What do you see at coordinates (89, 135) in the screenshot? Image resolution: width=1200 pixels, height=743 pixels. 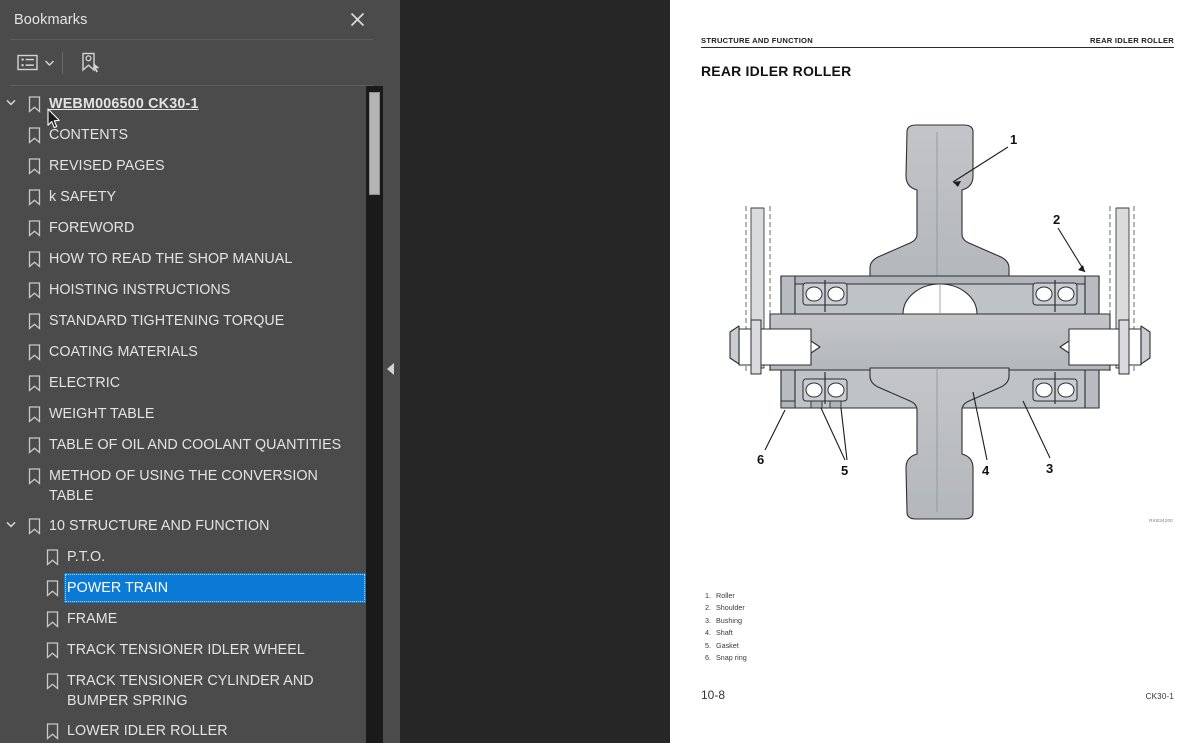 I see `bookmark-item-label: CONTENTS` at bounding box center [89, 135].